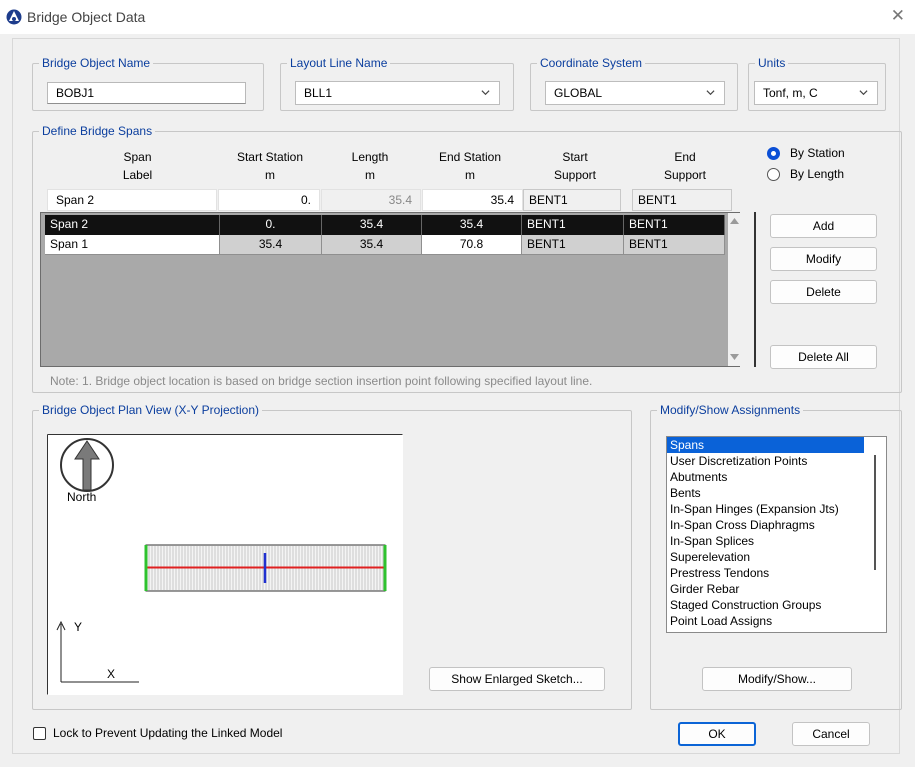  Describe the element at coordinates (765, 541) in the screenshot. I see `list-item: In-Span Splices` at that location.